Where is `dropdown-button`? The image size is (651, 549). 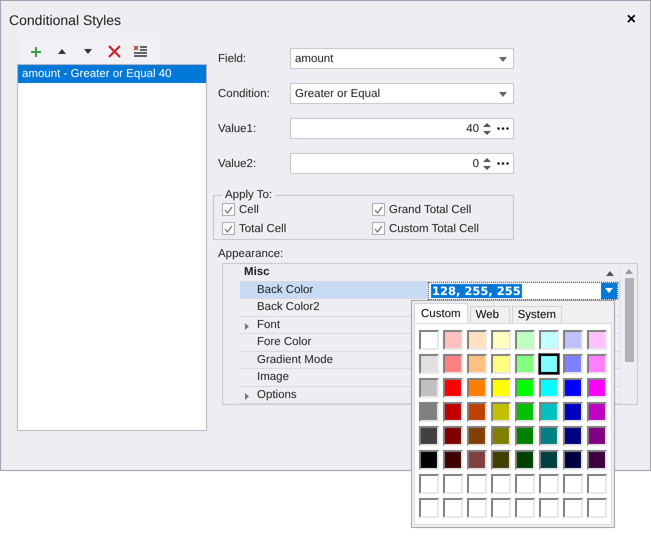
dropdown-button is located at coordinates (609, 290).